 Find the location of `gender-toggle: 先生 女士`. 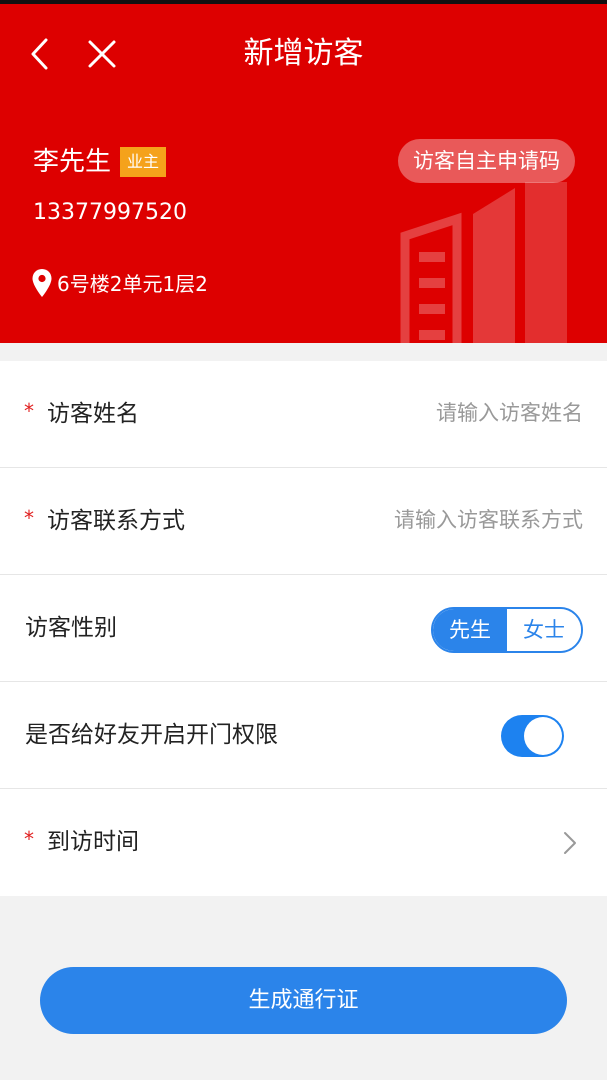

gender-toggle: 先生 女士 is located at coordinates (507, 630).